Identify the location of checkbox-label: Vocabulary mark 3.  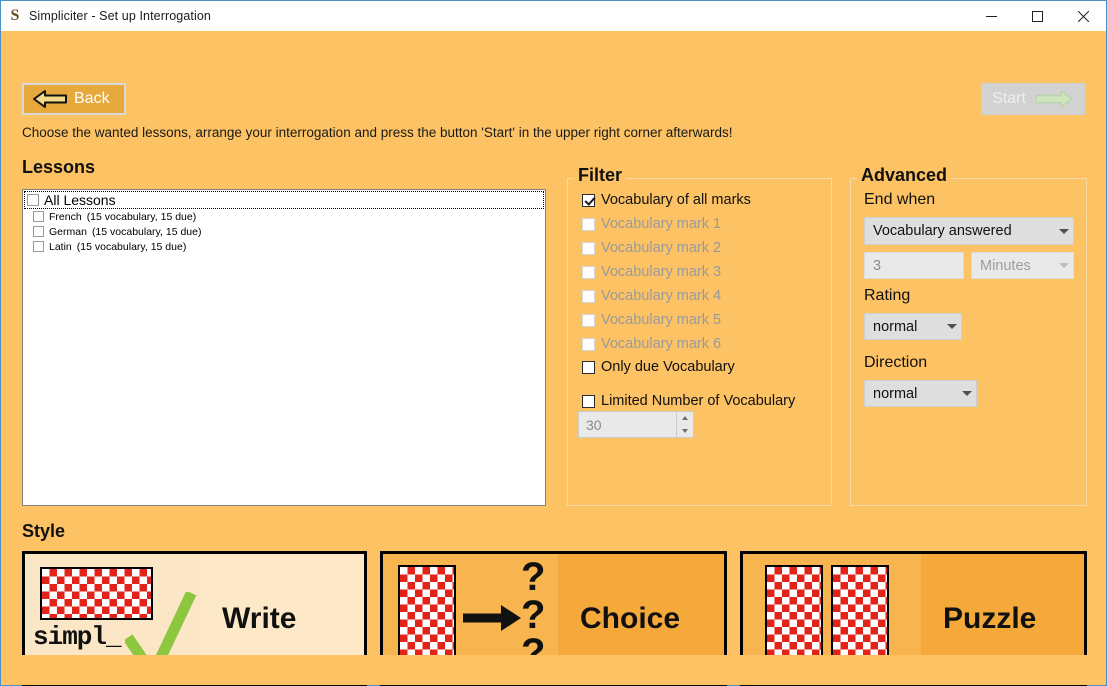
(661, 272).